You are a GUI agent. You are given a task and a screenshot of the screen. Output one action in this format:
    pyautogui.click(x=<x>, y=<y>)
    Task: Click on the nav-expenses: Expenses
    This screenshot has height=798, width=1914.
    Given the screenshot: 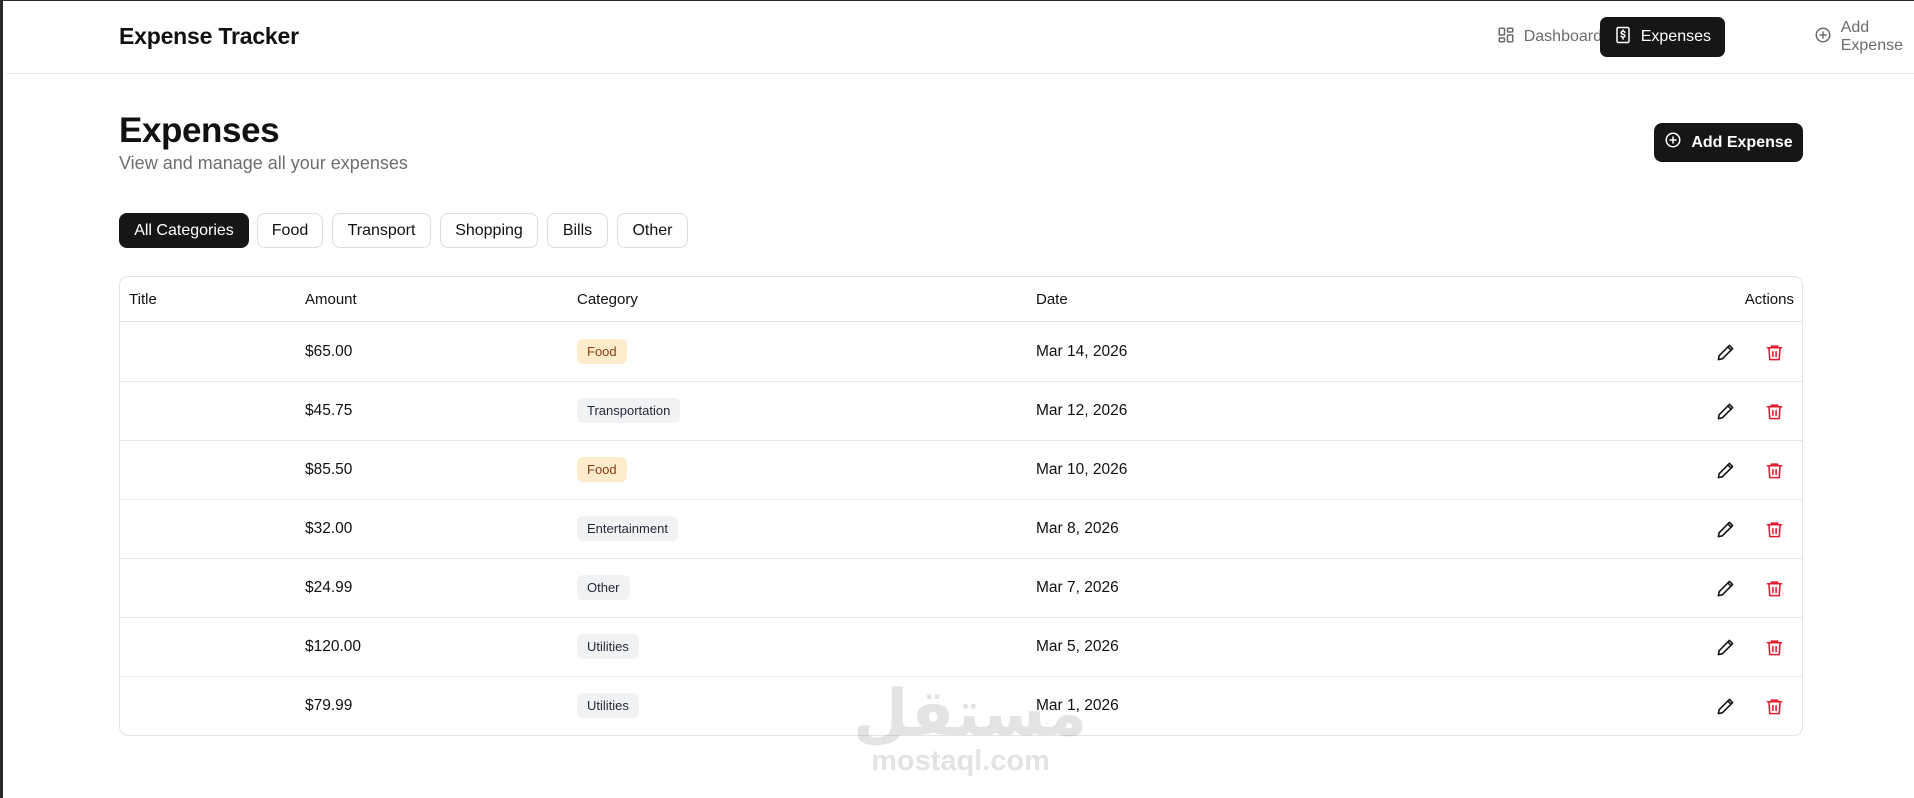 What is the action you would take?
    pyautogui.click(x=1662, y=37)
    